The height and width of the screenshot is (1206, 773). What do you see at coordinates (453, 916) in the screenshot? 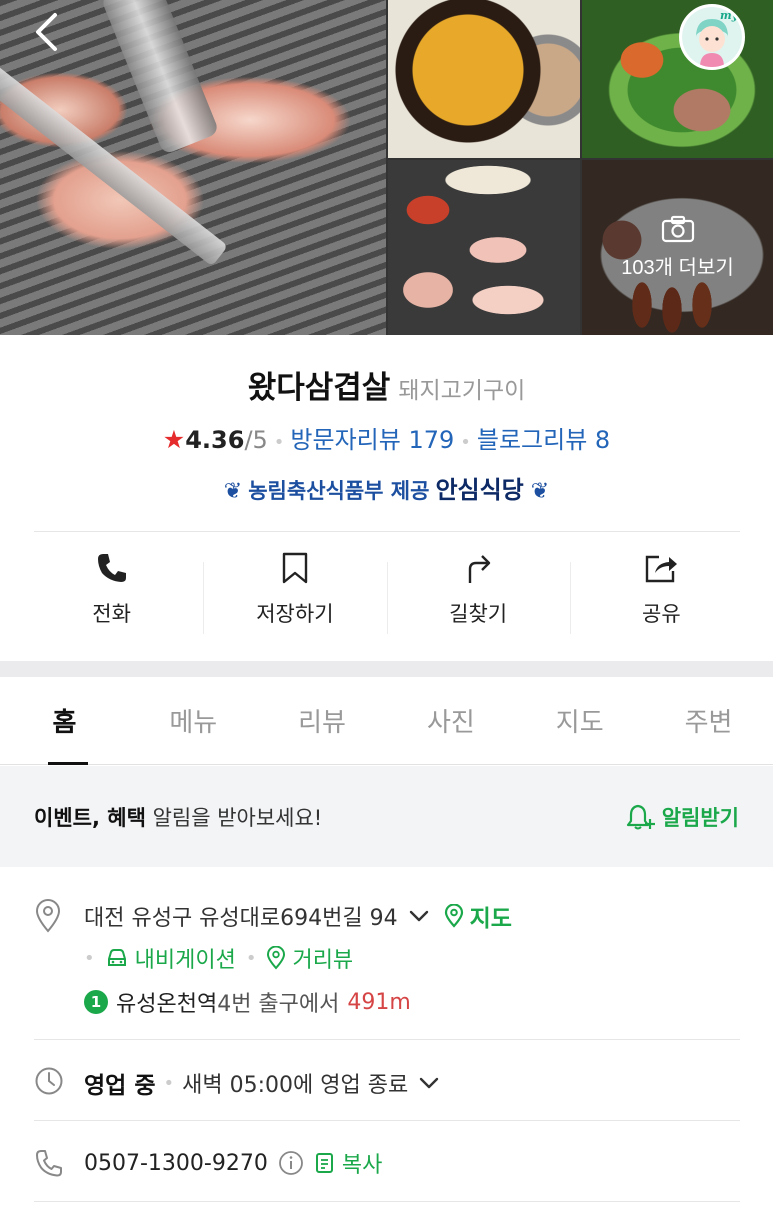
I see `map-pin-icon` at bounding box center [453, 916].